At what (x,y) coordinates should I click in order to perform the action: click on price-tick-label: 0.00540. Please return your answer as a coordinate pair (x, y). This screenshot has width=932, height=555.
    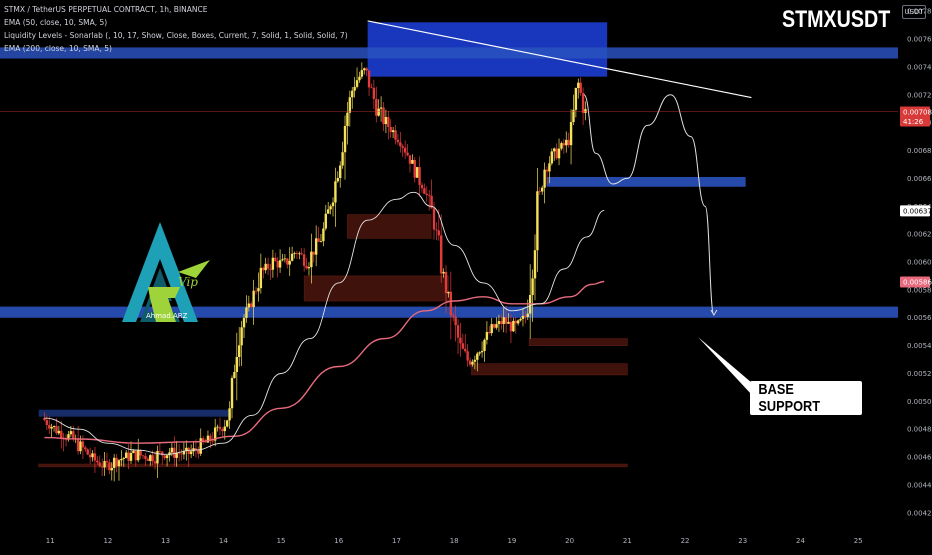
    Looking at the image, I should click on (919, 346).